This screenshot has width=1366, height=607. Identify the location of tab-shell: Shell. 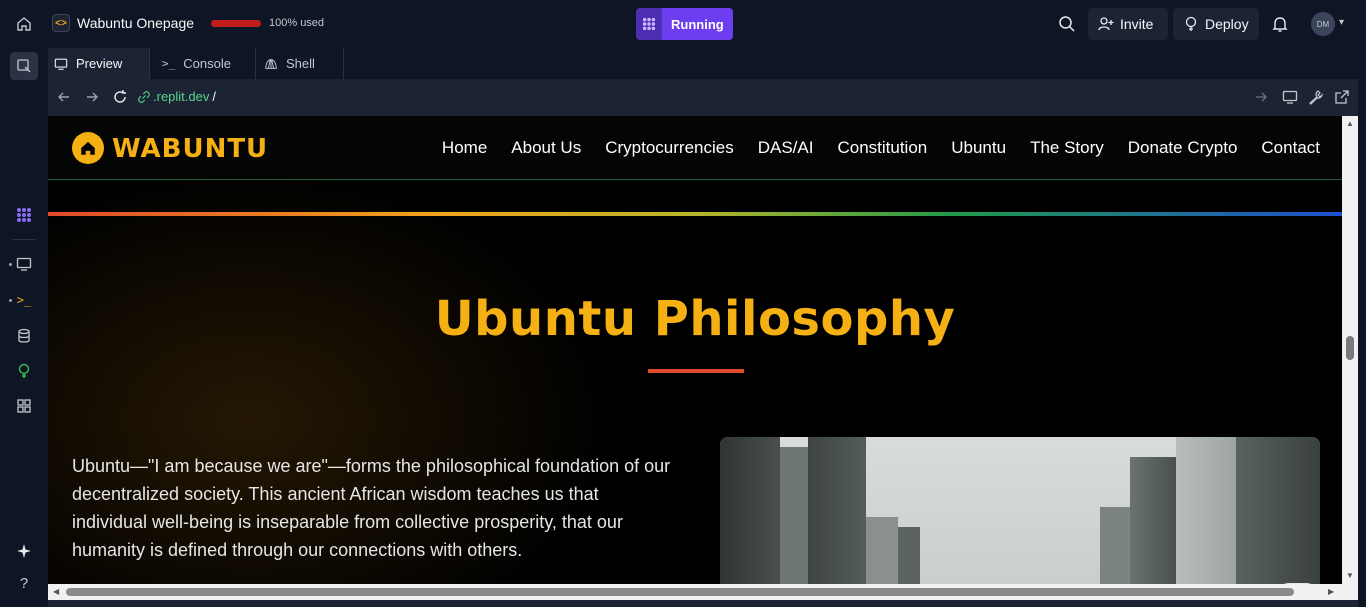
(300, 63).